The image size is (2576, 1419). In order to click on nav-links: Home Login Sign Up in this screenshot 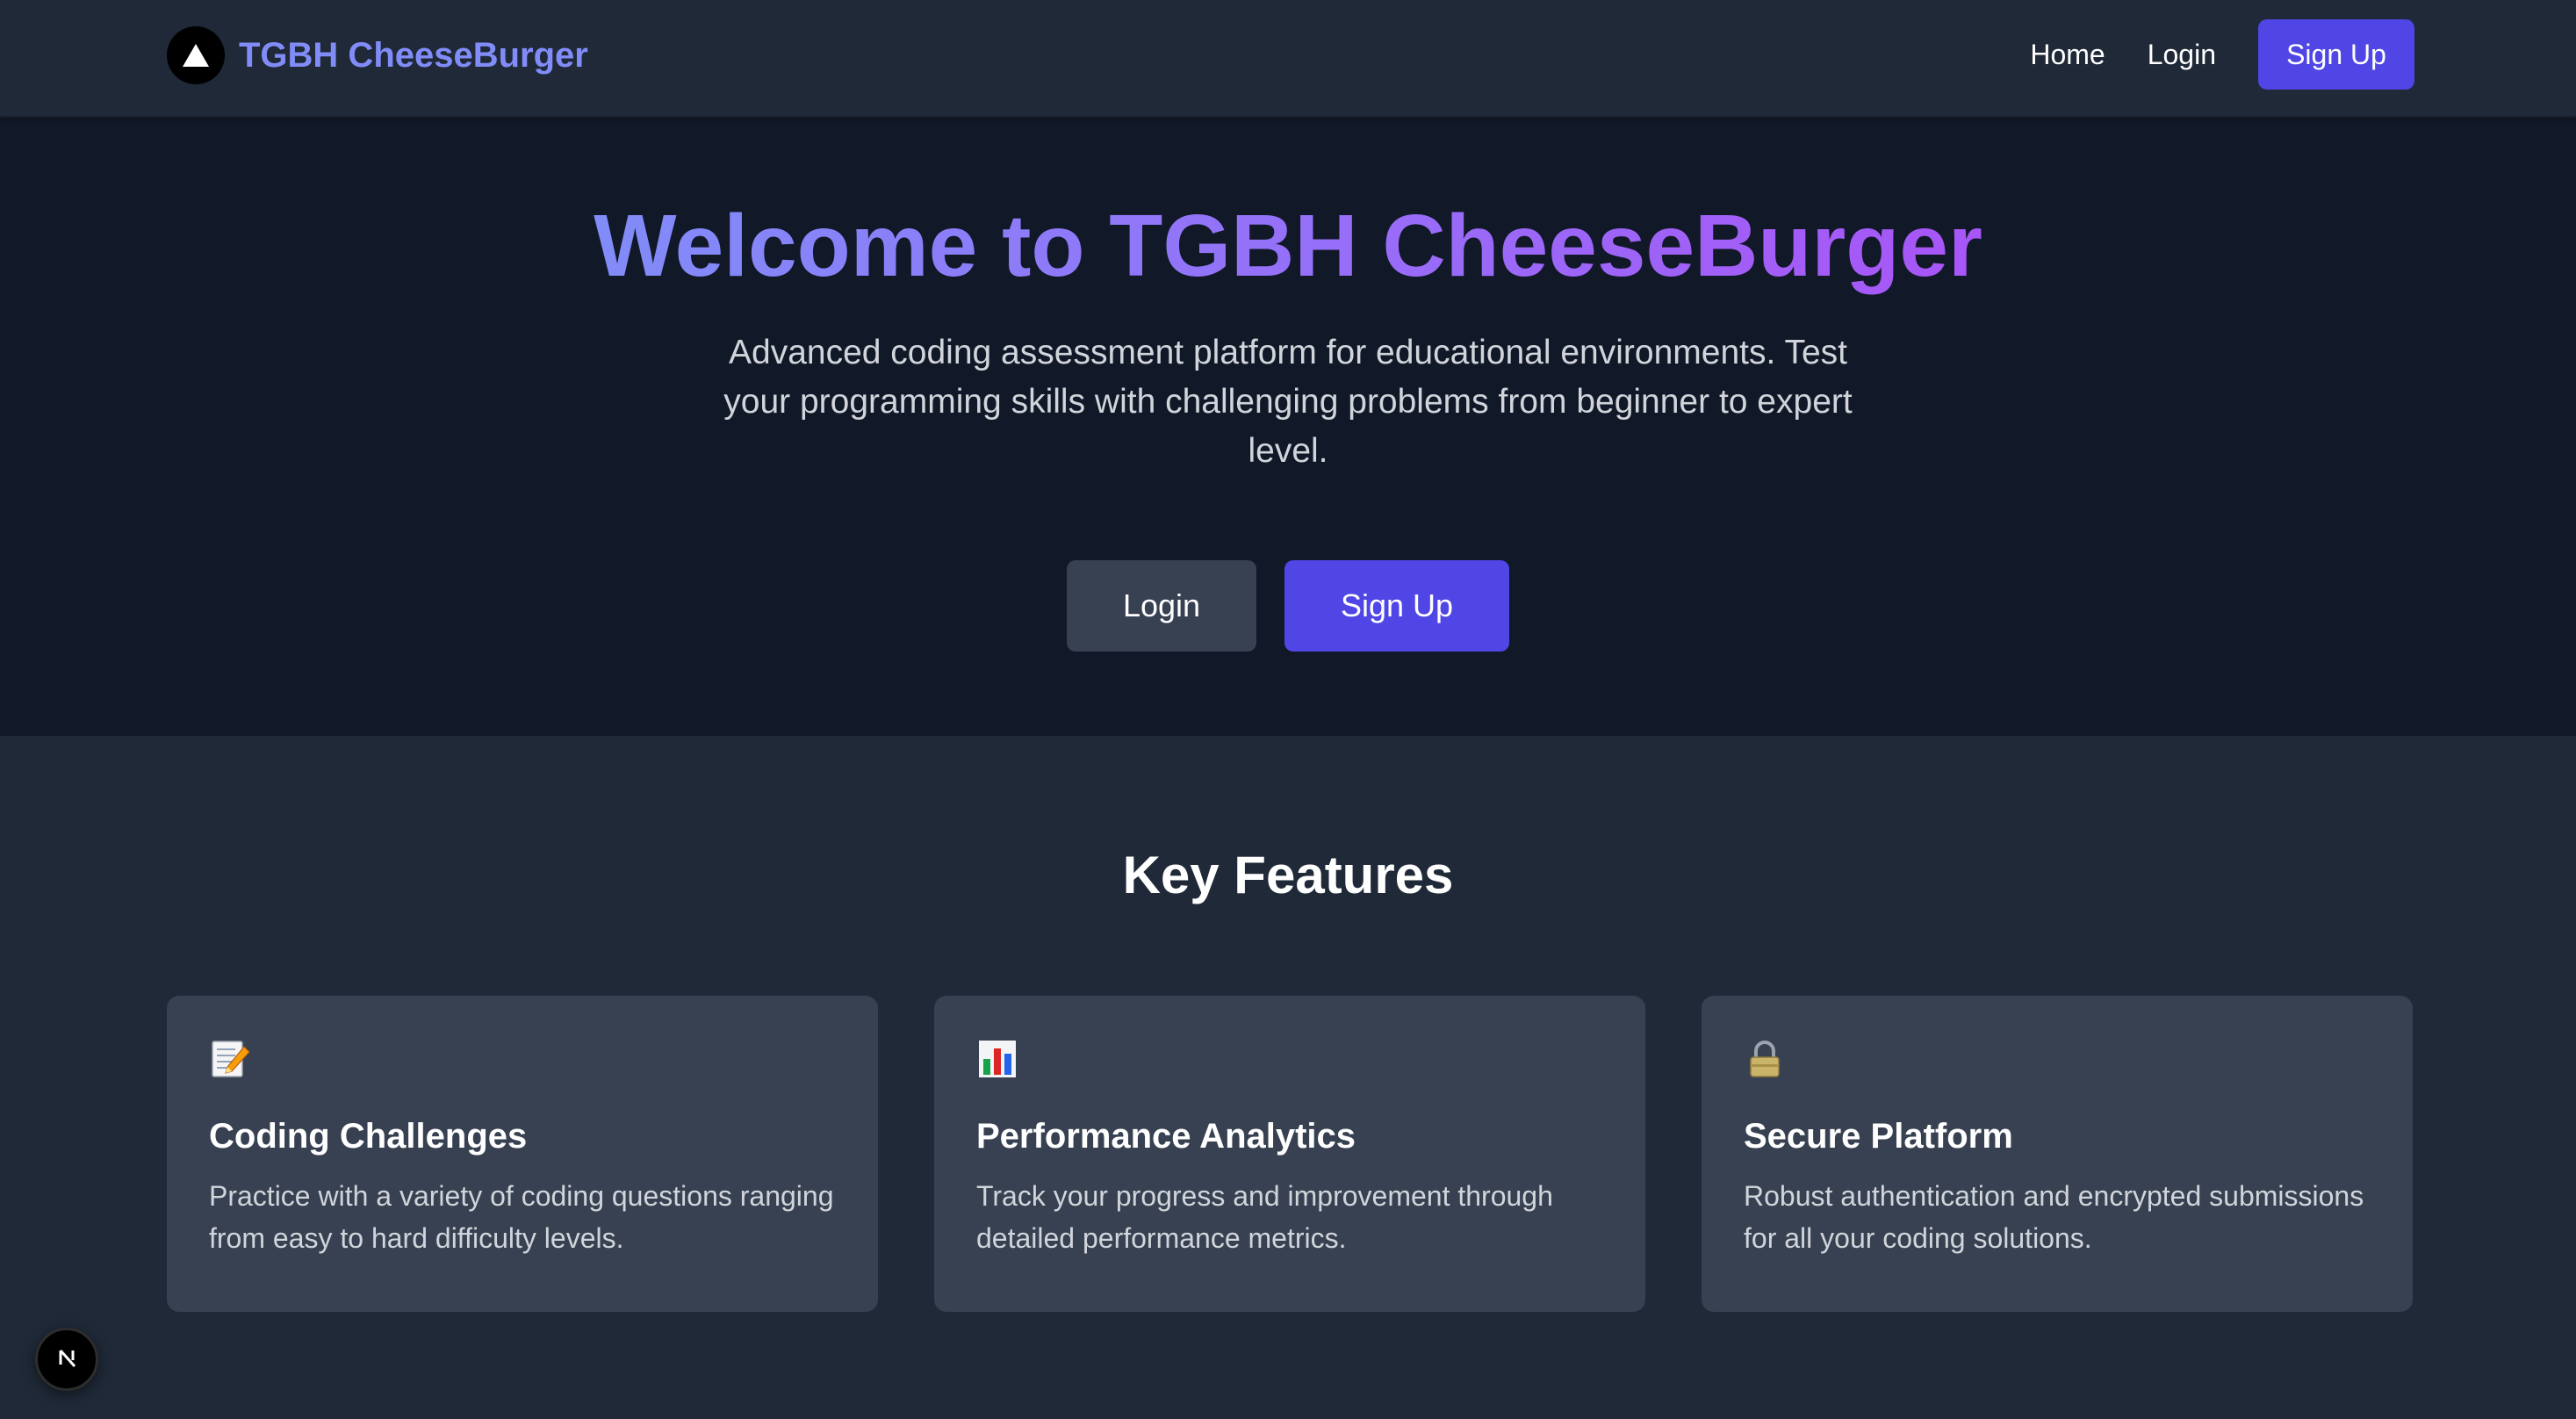, I will do `click(2222, 54)`.